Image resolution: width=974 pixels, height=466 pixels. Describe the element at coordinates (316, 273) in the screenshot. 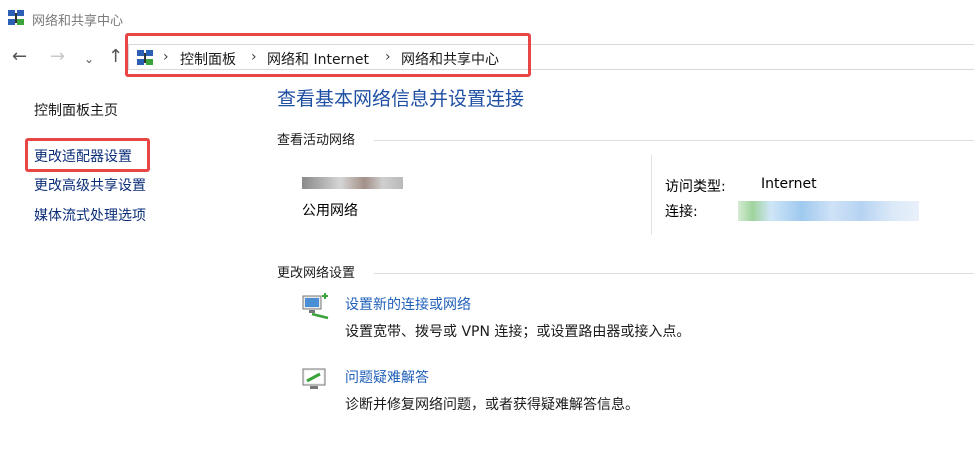

I see `change-settings-header: 更改网络设置` at that location.